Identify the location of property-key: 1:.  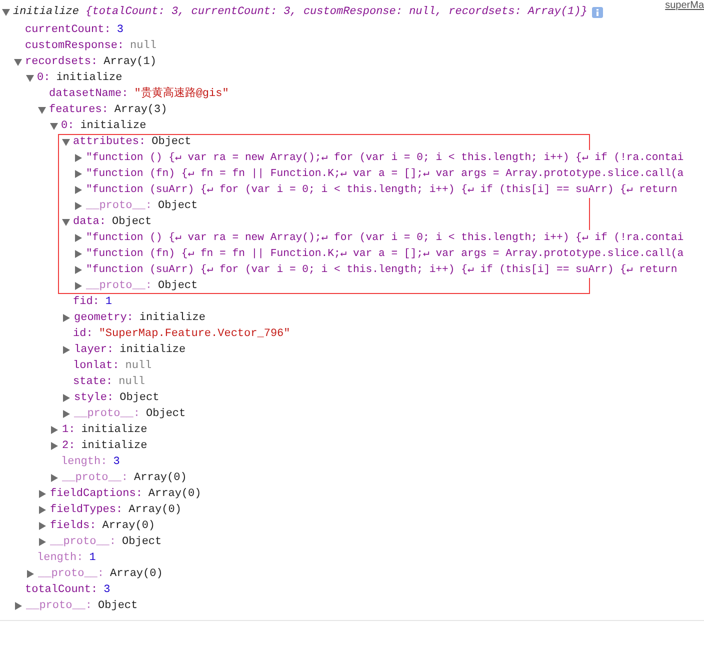
(69, 430).